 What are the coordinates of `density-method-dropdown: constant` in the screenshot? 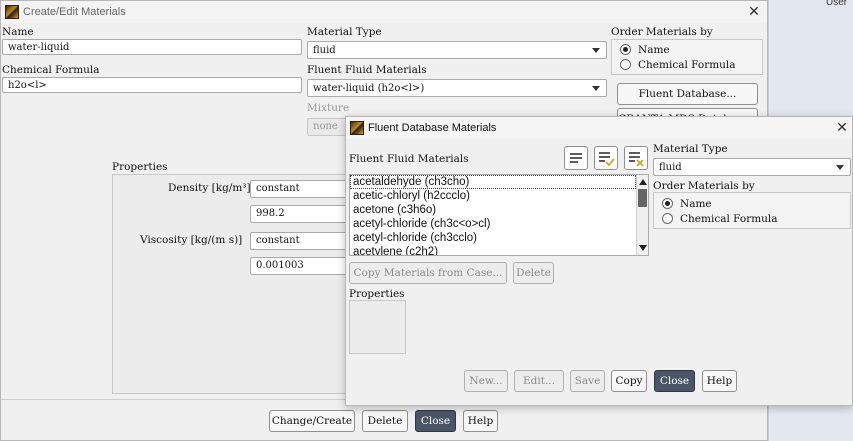 It's located at (300, 189).